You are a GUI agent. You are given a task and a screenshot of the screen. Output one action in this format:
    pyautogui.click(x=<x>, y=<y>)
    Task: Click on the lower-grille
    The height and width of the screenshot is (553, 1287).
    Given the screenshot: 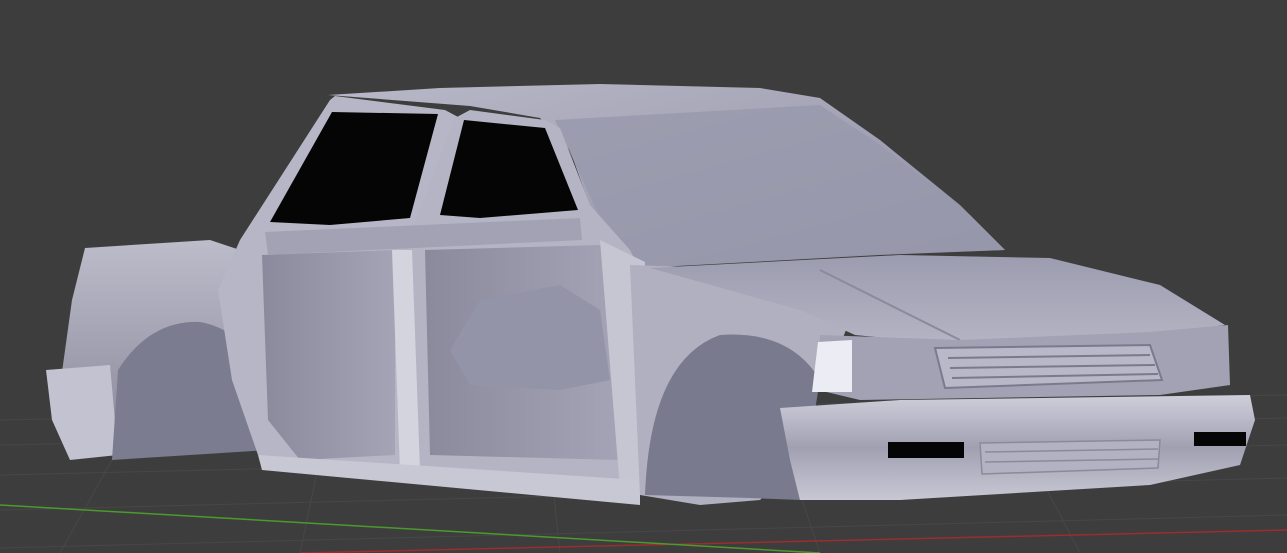 What is the action you would take?
    pyautogui.click(x=1070, y=457)
    